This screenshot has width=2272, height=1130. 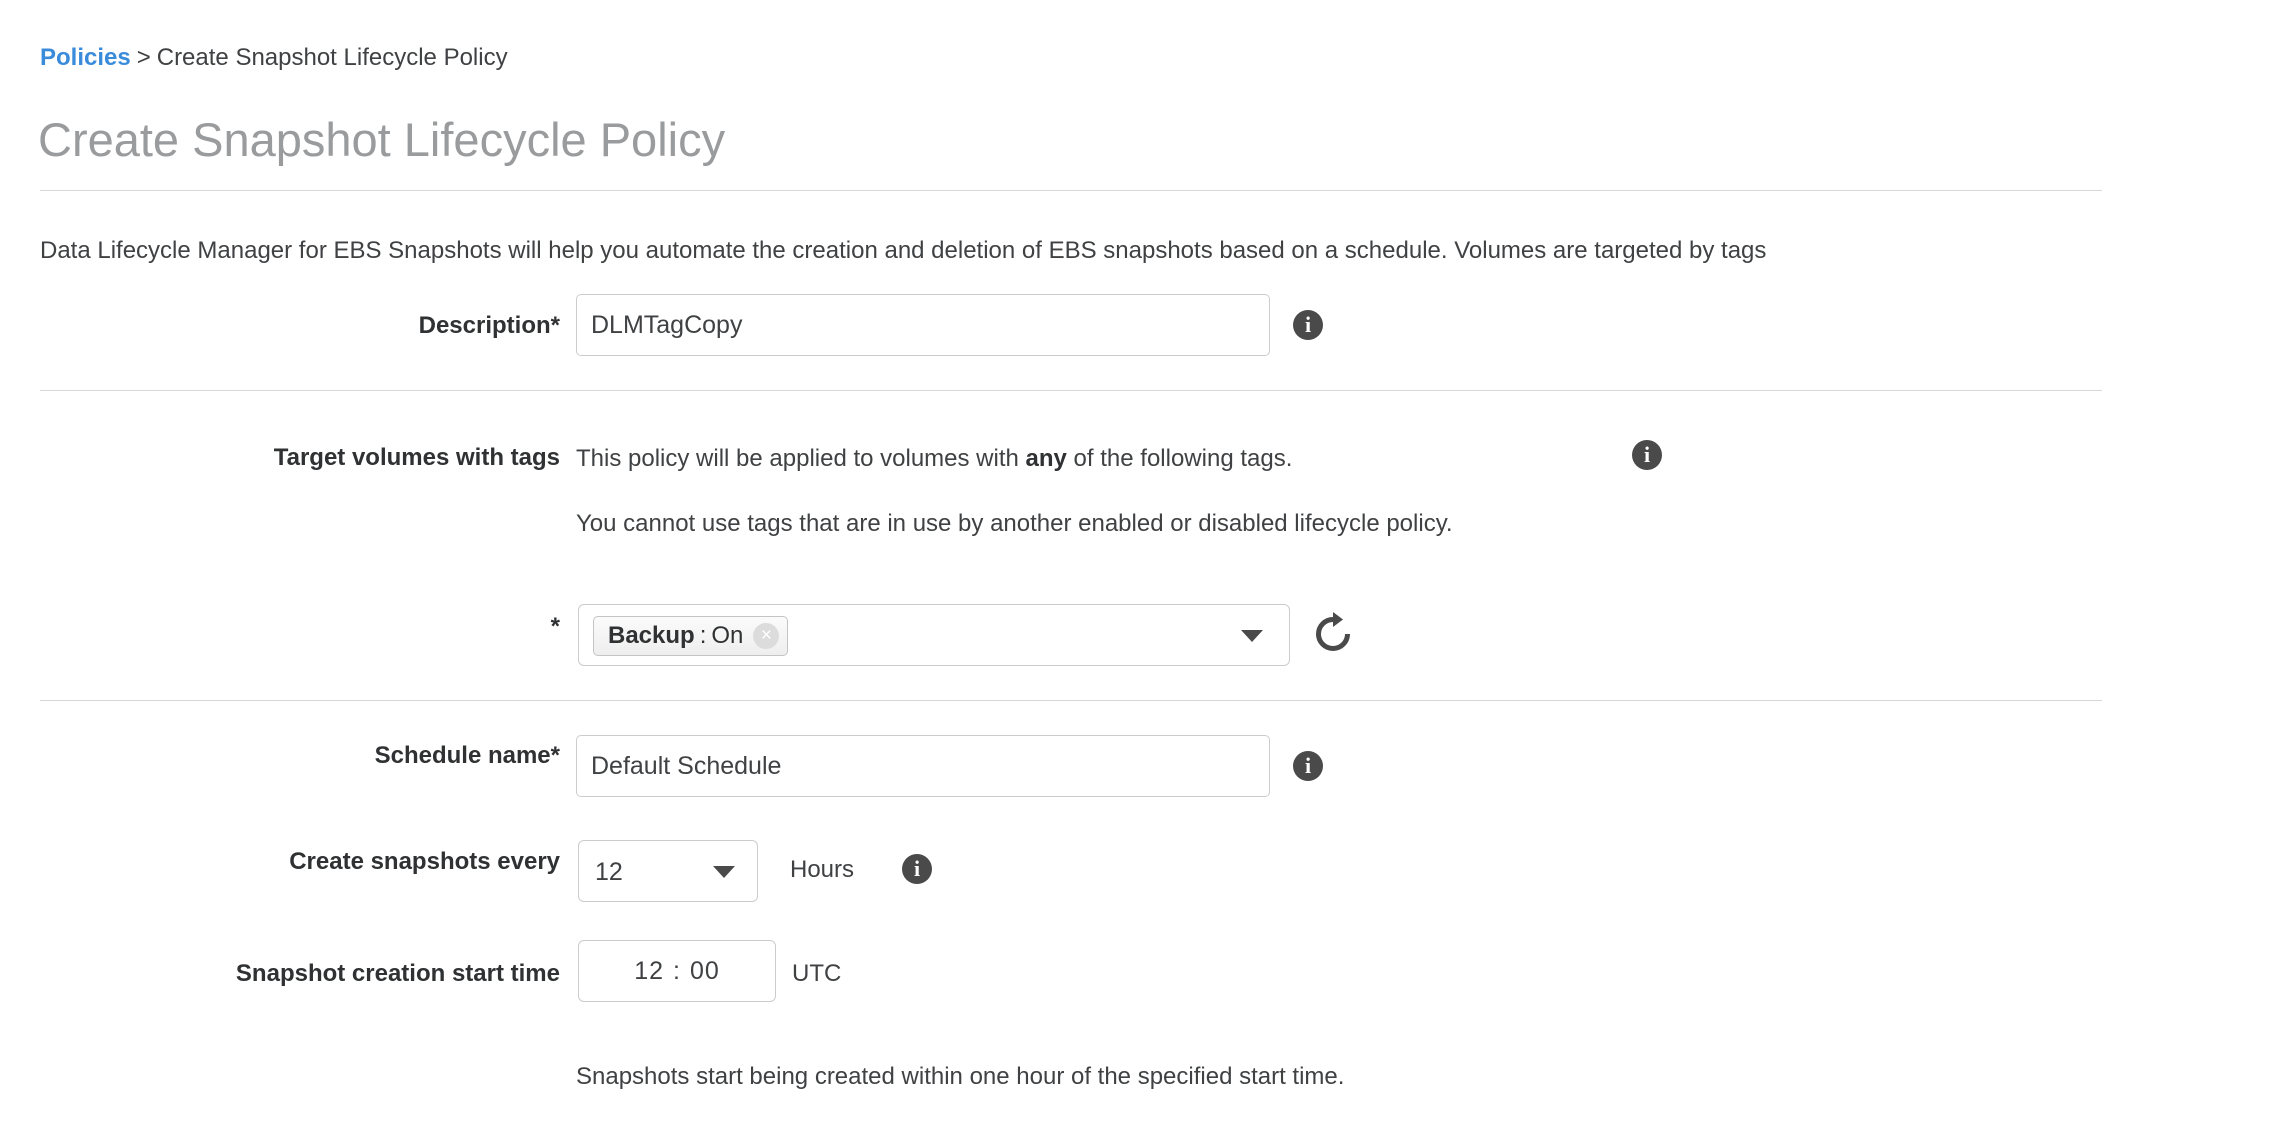 What do you see at coordinates (1071, 190) in the screenshot?
I see `title-divider` at bounding box center [1071, 190].